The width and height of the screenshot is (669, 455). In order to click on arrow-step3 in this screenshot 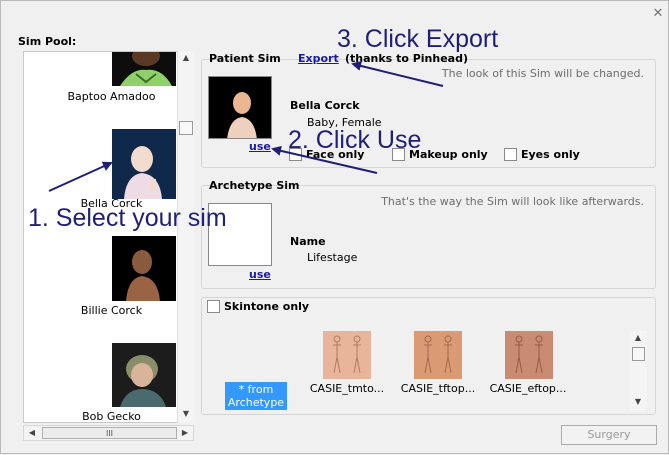, I will do `click(397, 74)`.